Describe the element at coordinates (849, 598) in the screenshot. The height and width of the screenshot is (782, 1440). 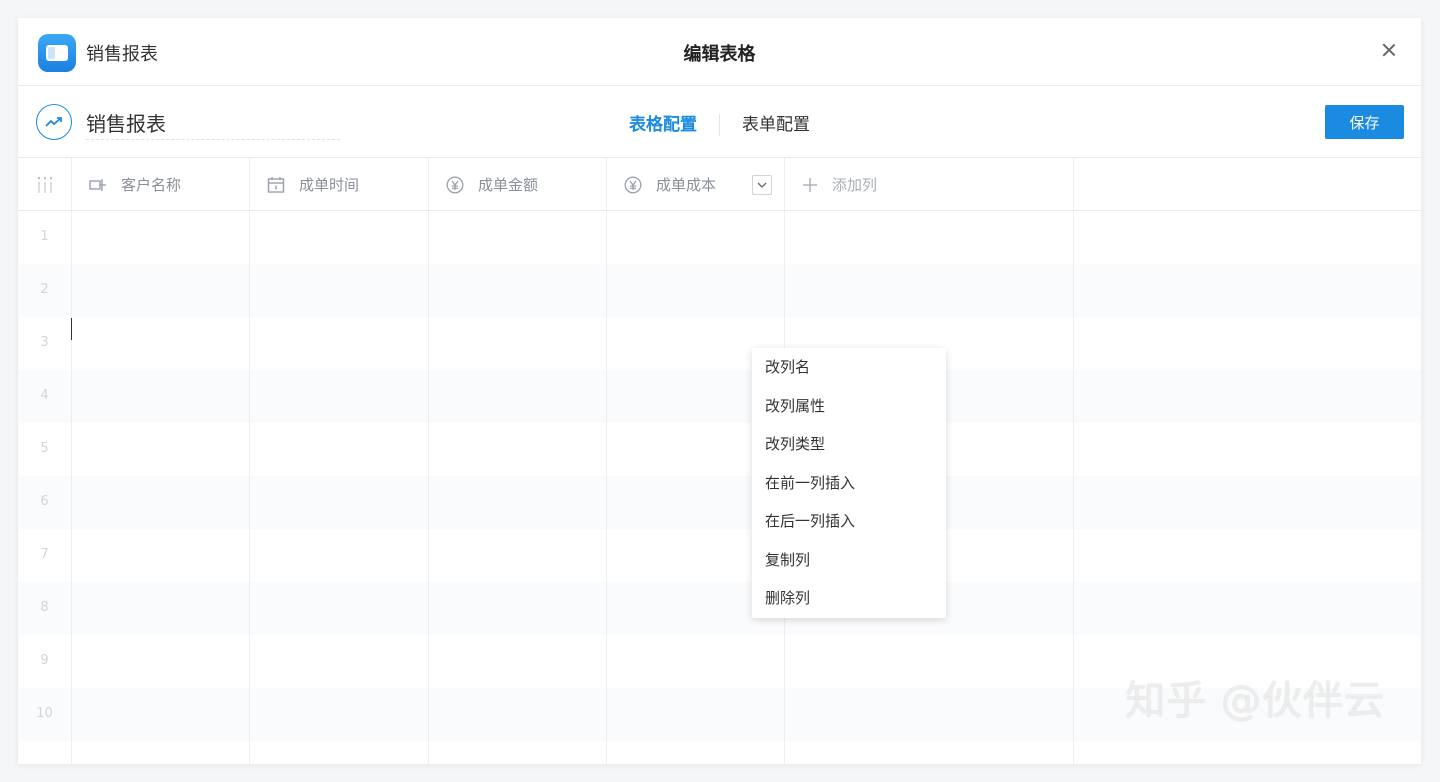
I see `menu-item-delete-column: 删除列` at that location.